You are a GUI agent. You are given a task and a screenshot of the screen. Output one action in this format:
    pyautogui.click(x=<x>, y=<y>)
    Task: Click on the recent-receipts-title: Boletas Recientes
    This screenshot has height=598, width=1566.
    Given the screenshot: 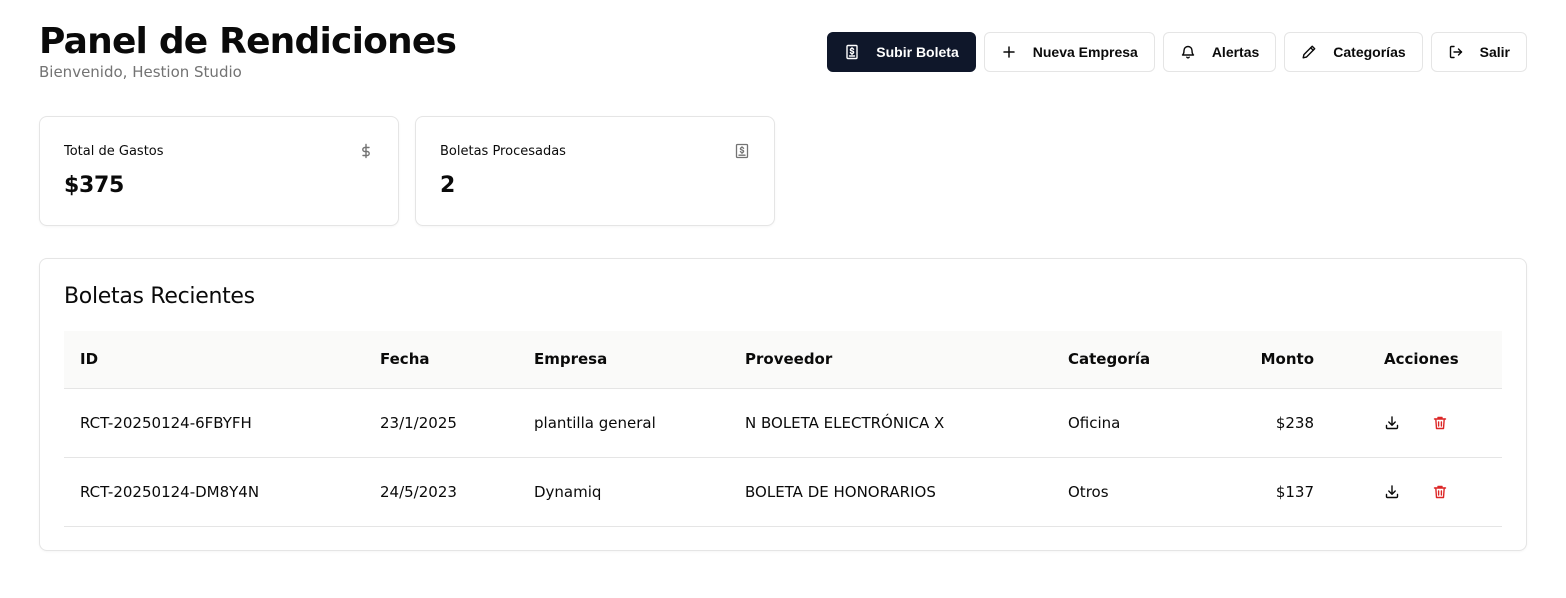 What is the action you would take?
    pyautogui.click(x=159, y=296)
    